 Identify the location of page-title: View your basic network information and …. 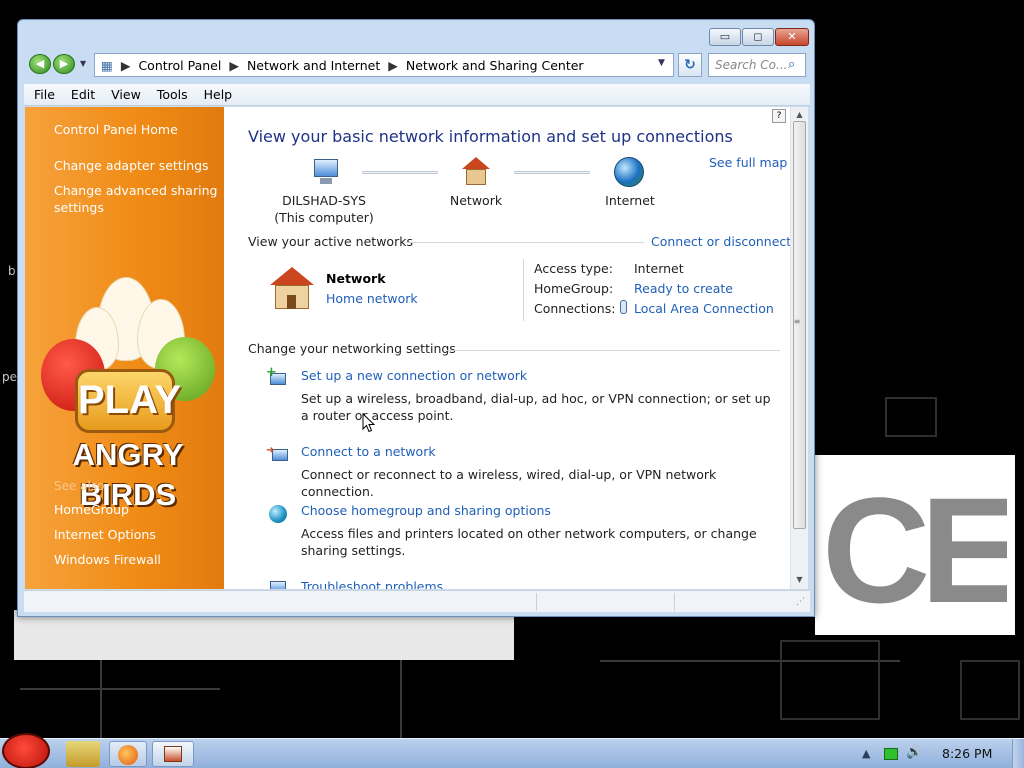
(490, 136).